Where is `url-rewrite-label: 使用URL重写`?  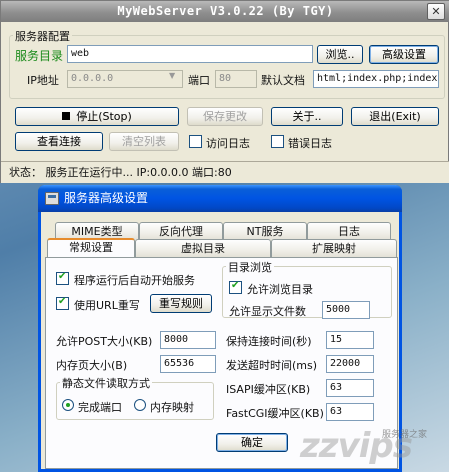 url-rewrite-label: 使用URL重写 is located at coordinates (107, 305).